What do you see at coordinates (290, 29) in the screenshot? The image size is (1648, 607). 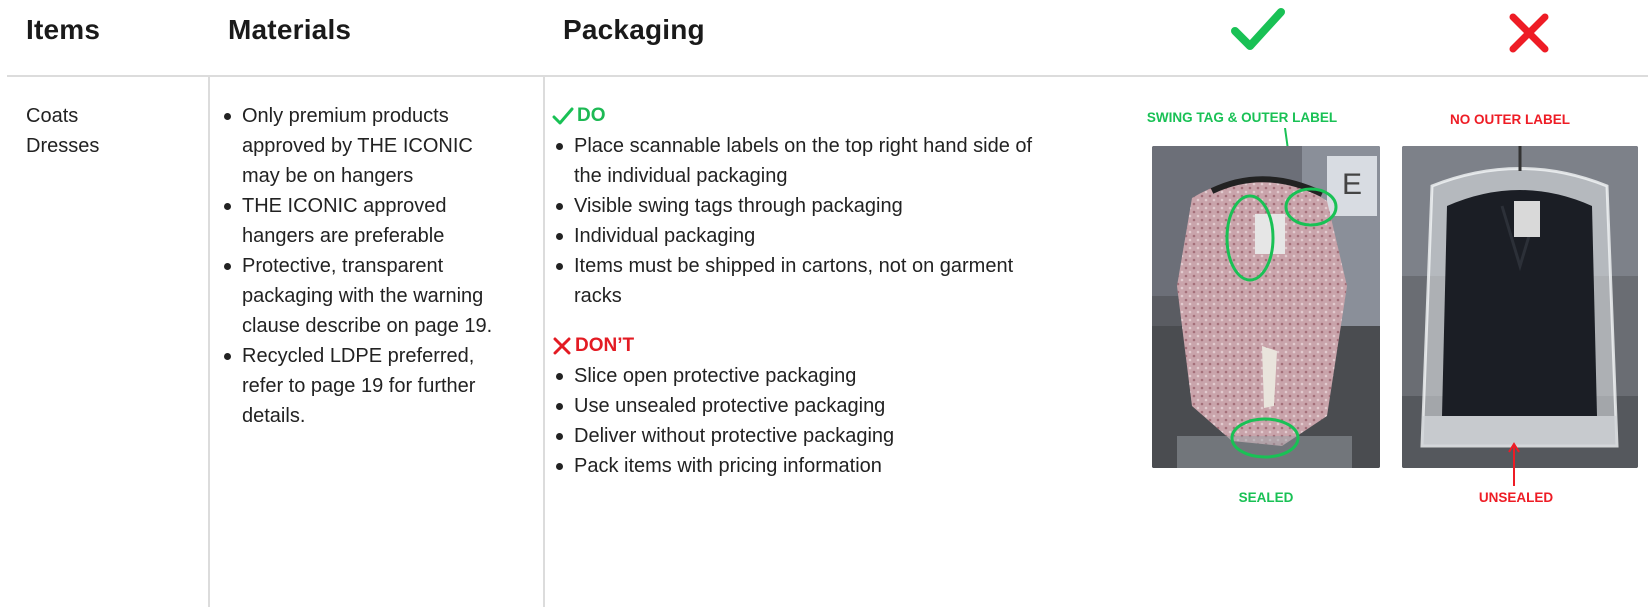 I see `header-materials: Materials` at bounding box center [290, 29].